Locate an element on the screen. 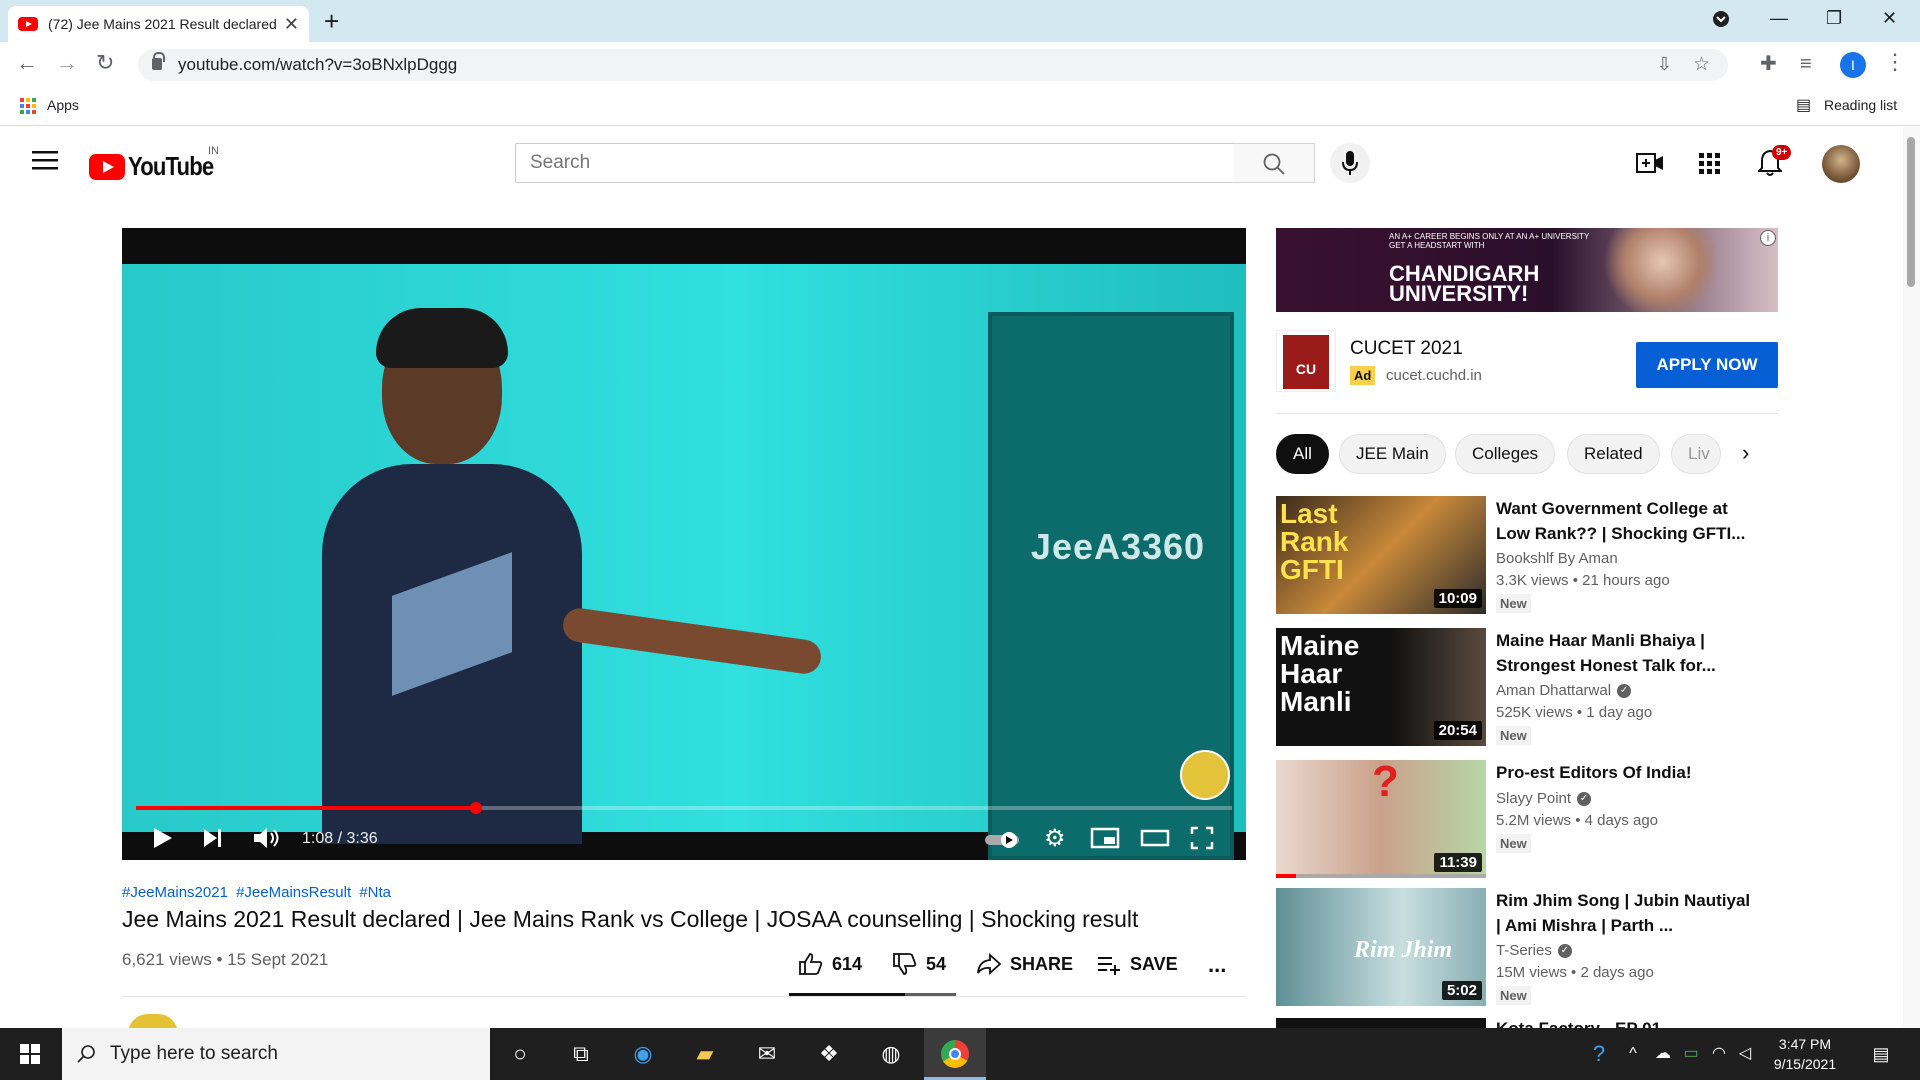 The height and width of the screenshot is (1080, 1920). profile-avatar: I is located at coordinates (1853, 65).